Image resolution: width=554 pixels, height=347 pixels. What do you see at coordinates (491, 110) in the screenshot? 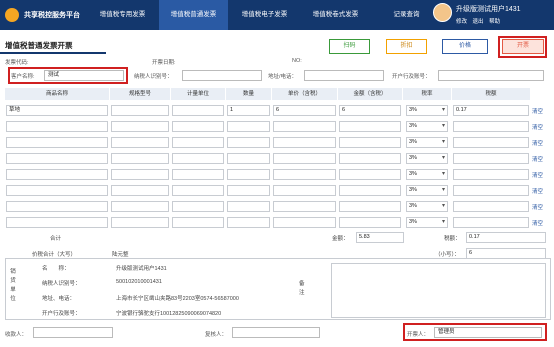
I see `row-1-tax: 0.17` at bounding box center [491, 110].